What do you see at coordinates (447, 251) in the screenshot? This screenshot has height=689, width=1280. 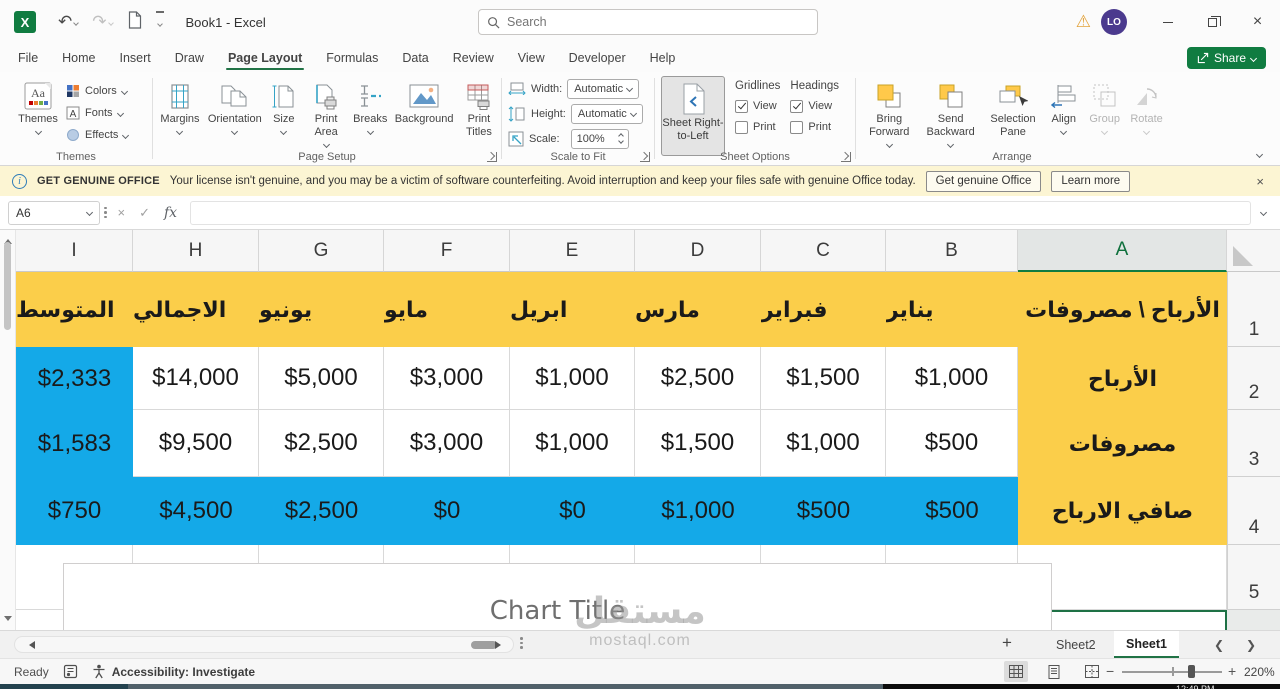 I see `column-header-F: F` at bounding box center [447, 251].